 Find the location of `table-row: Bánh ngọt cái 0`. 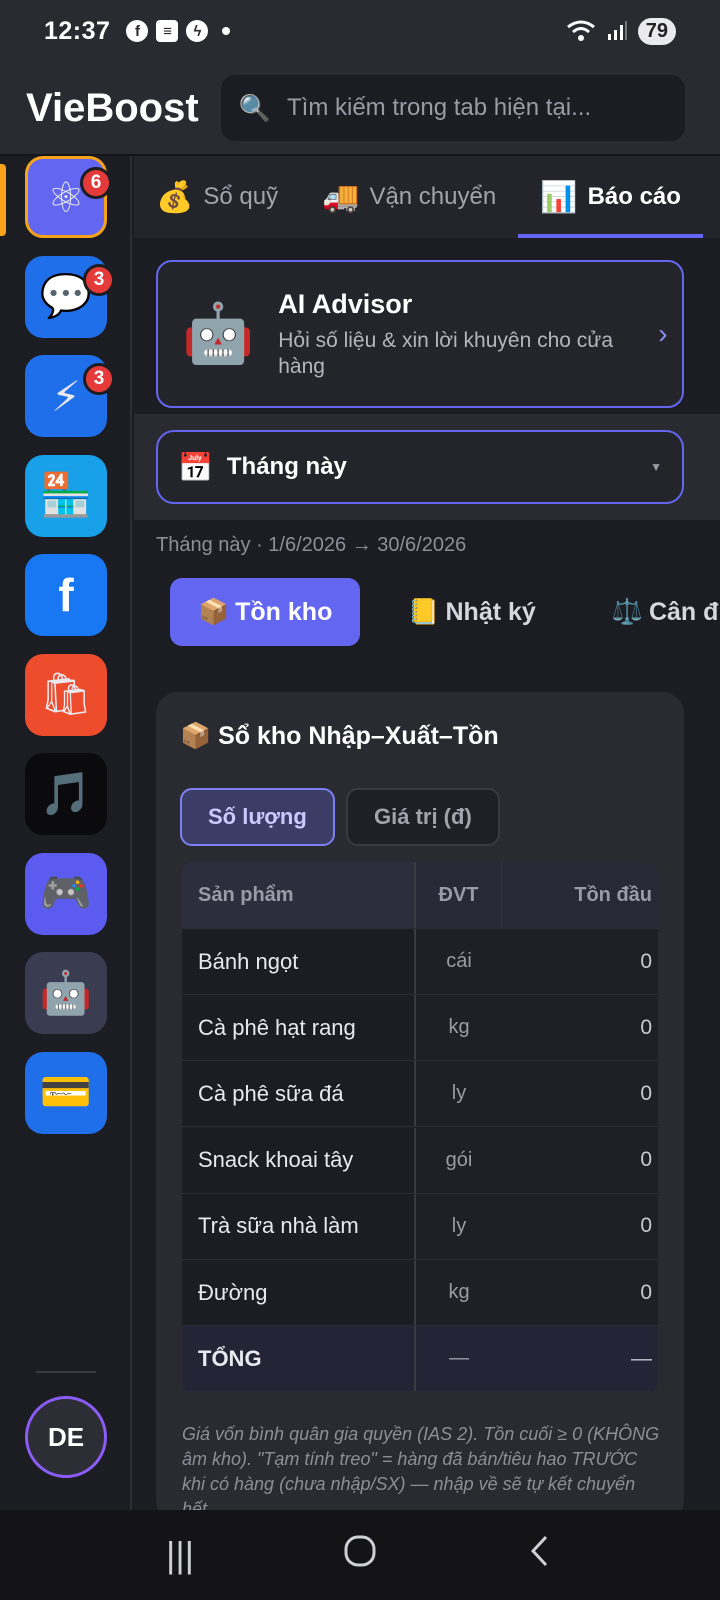

table-row: Bánh ngọt cái 0 is located at coordinates (420, 962).